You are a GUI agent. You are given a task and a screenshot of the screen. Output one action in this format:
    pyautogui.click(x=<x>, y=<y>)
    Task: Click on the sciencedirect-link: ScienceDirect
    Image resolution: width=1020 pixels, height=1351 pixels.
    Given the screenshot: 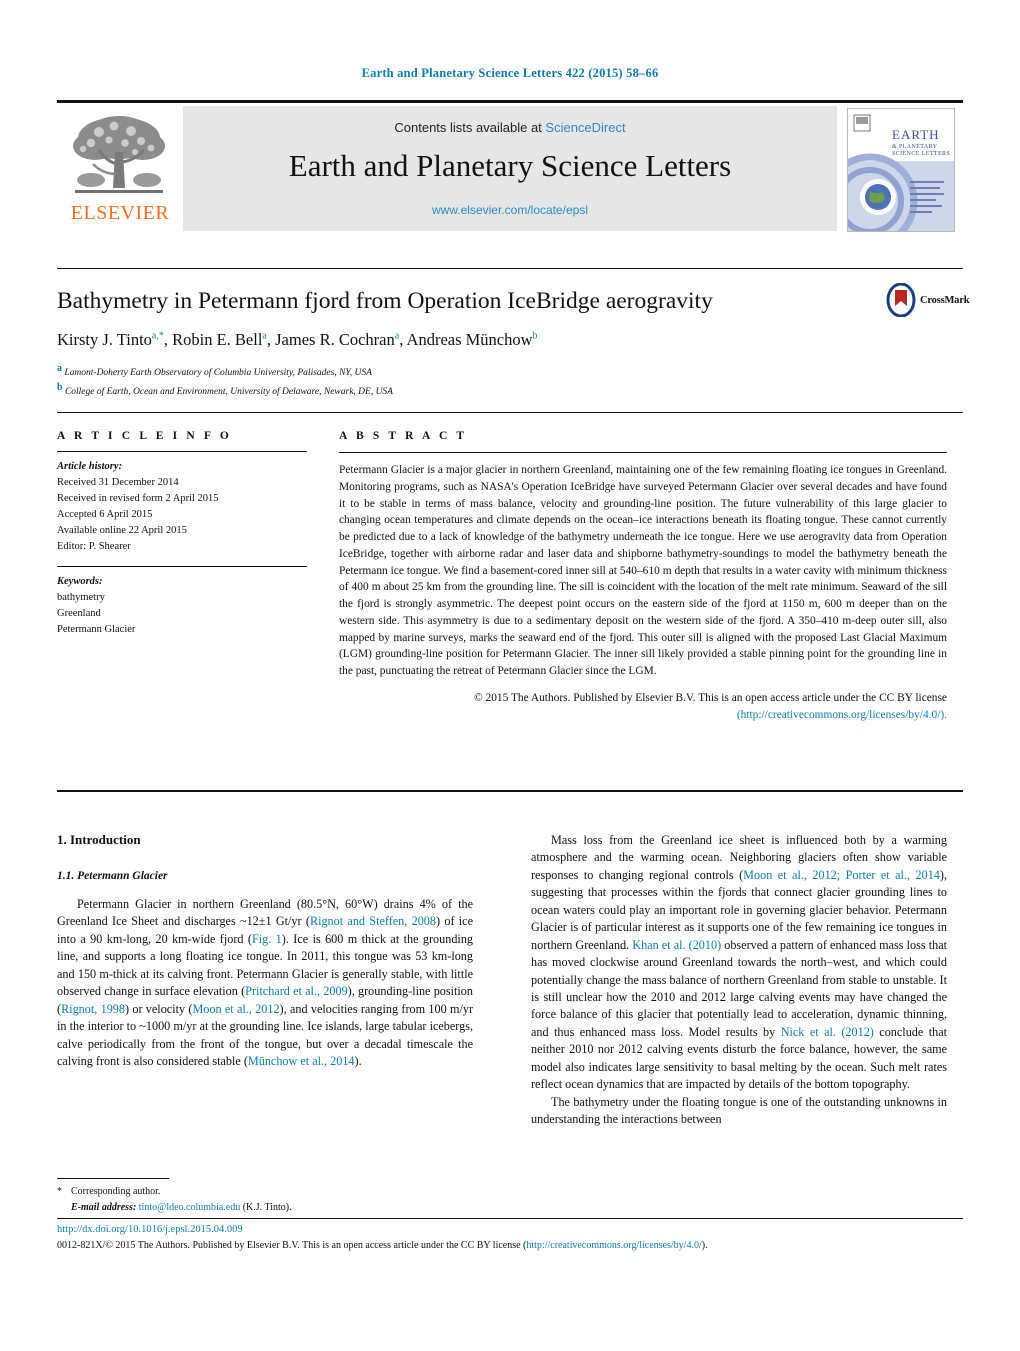 What is the action you would take?
    pyautogui.click(x=585, y=127)
    